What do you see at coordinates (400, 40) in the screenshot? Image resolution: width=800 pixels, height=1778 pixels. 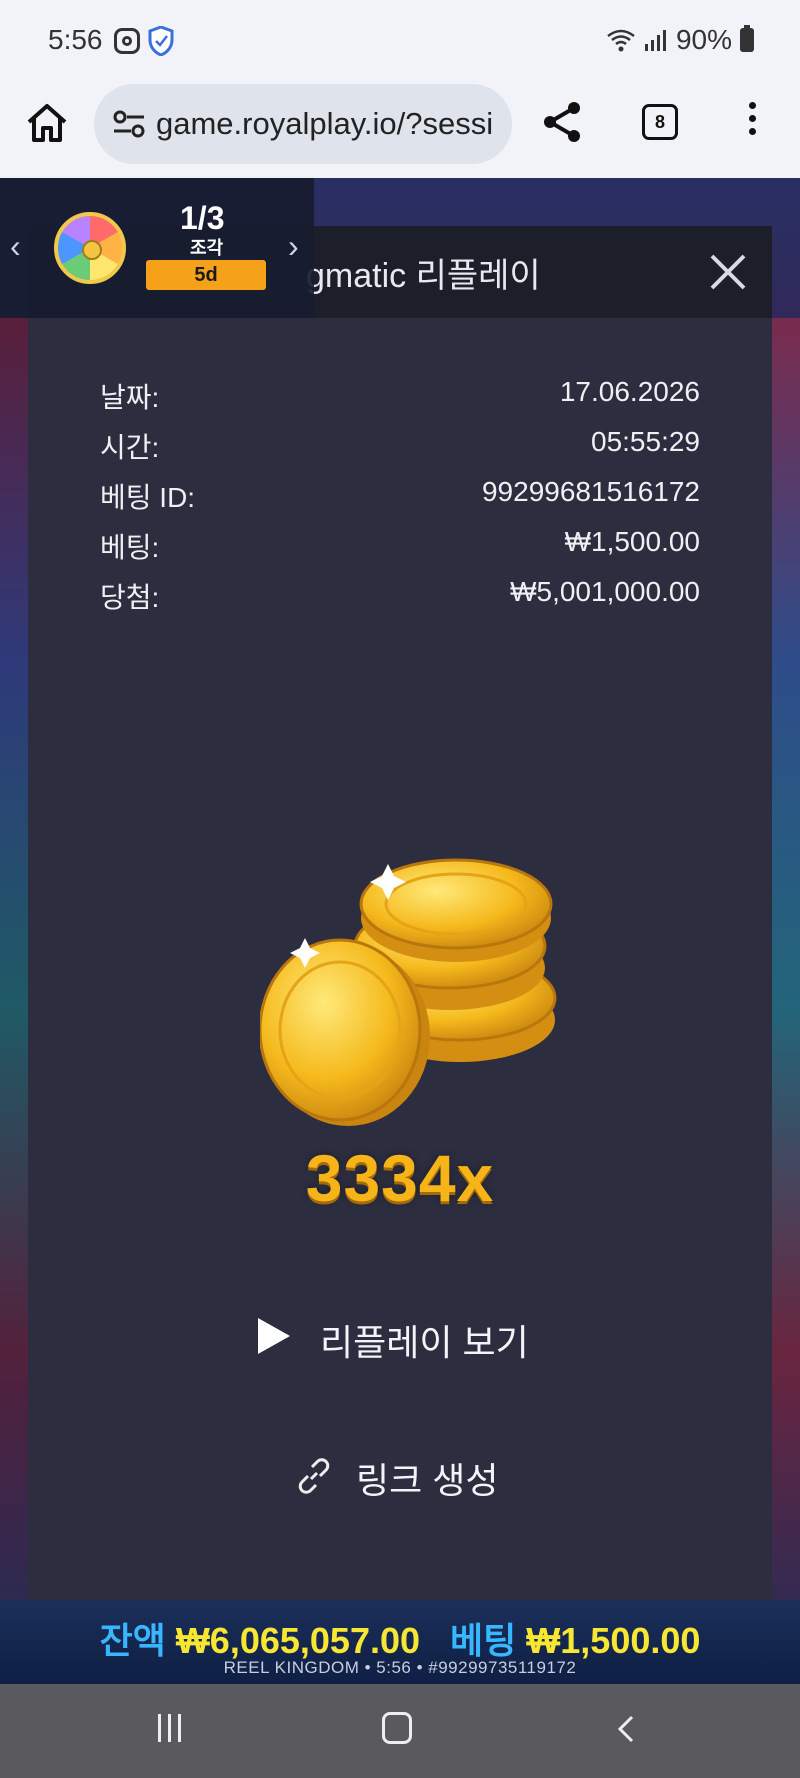 I see `status-bar: 5:56 90%` at bounding box center [400, 40].